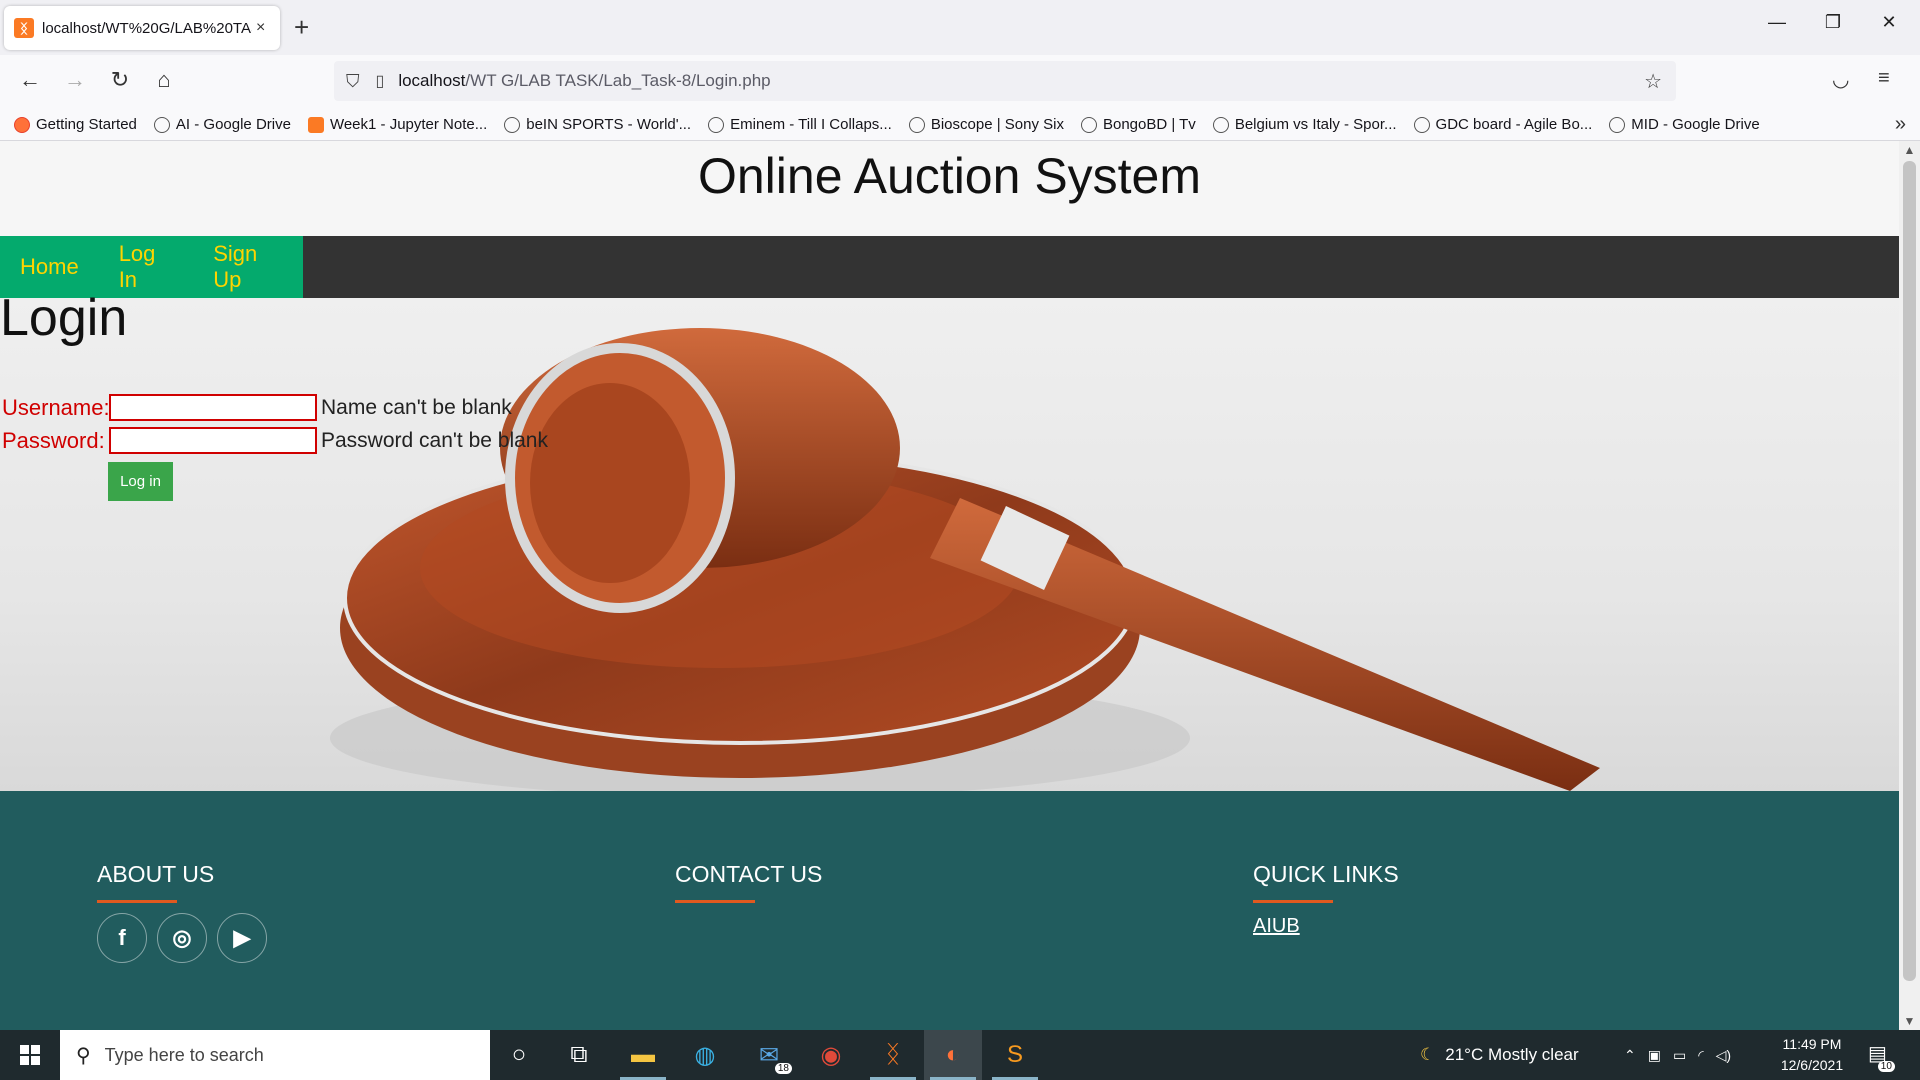 The image size is (1920, 1080). What do you see at coordinates (769, 1055) in the screenshot?
I see `mail-icon: ✉ 18` at bounding box center [769, 1055].